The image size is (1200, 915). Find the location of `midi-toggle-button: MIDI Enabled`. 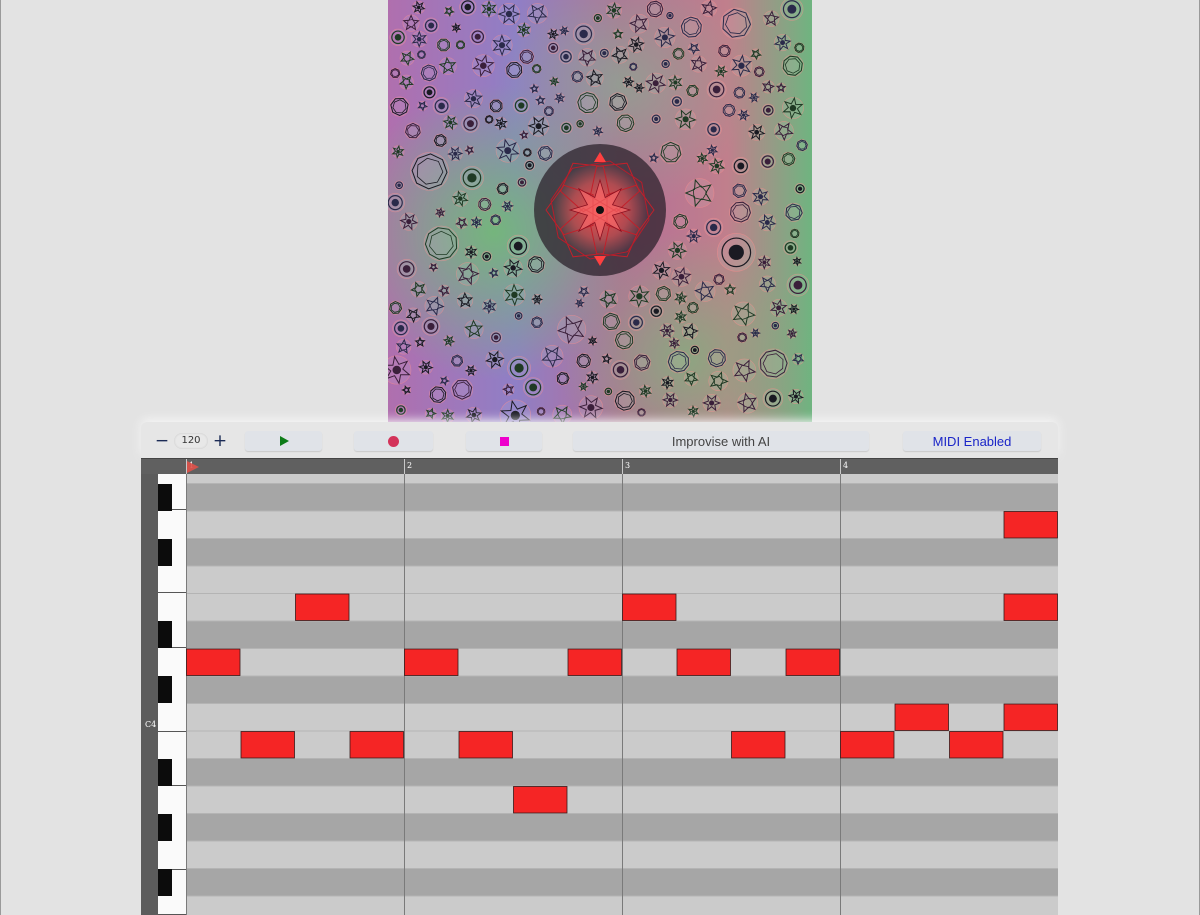

midi-toggle-button: MIDI Enabled is located at coordinates (972, 441).